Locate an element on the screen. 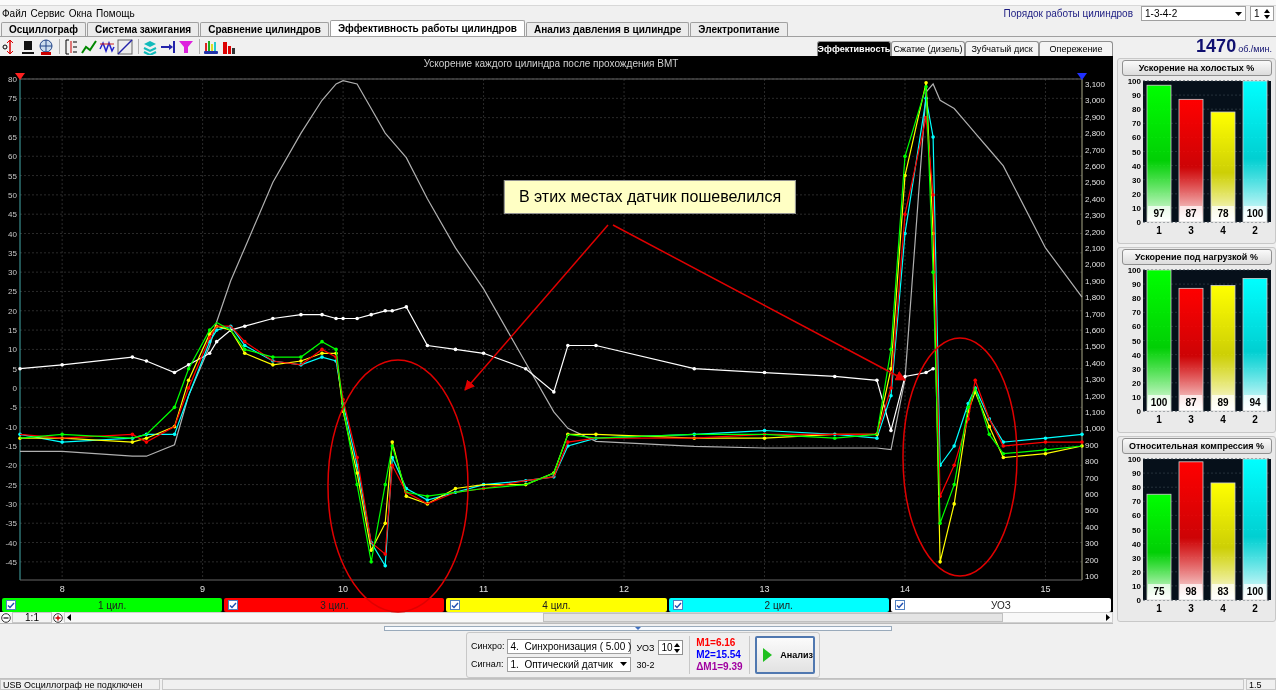 Image resolution: width=1276 pixels, height=690 pixels. legend-toggle: УОЗ is located at coordinates (1000, 605).